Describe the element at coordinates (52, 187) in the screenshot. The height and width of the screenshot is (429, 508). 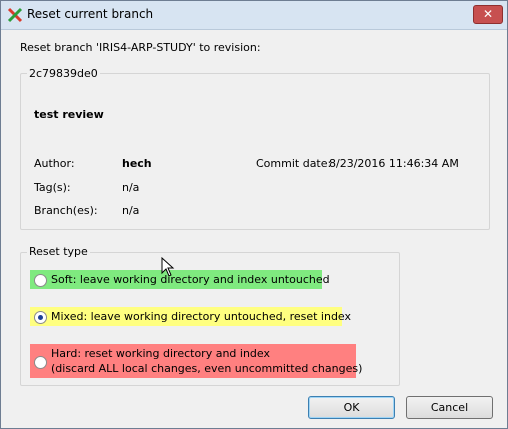
I see `tags-label: Tag(s):` at that location.